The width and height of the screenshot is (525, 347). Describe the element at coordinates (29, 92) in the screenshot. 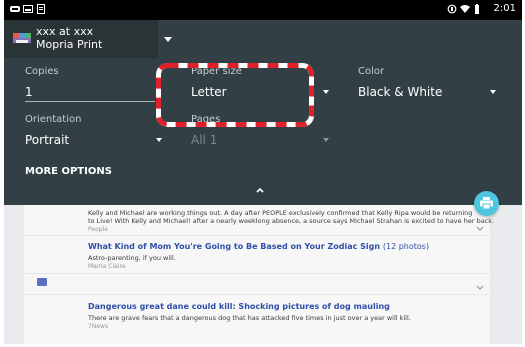

I see `copies-input: 1` at that location.